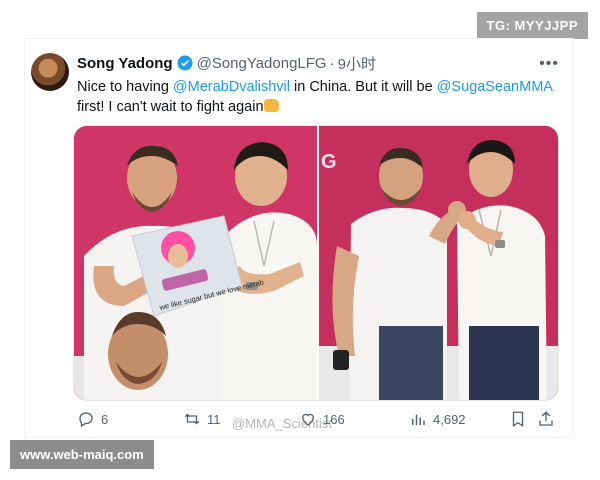  Describe the element at coordinates (125, 63) in the screenshot. I see `author-name: Song Yadong` at that location.